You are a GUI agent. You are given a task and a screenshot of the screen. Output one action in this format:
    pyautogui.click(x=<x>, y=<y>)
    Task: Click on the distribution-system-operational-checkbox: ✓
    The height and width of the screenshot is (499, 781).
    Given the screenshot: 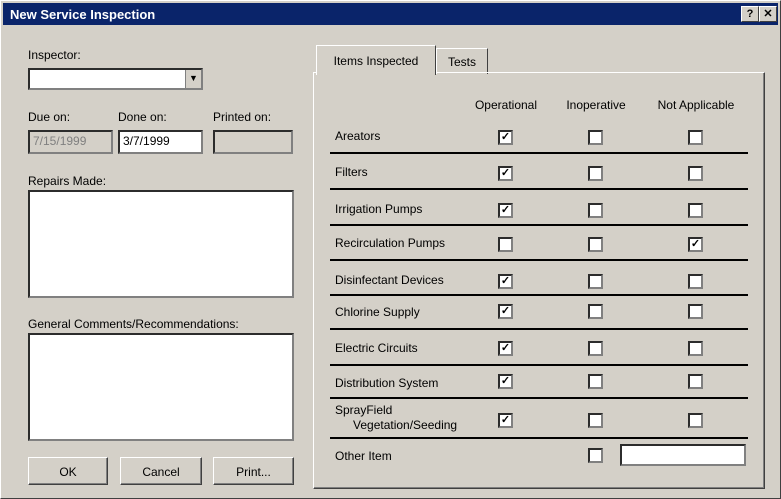 What is the action you would take?
    pyautogui.click(x=505, y=381)
    